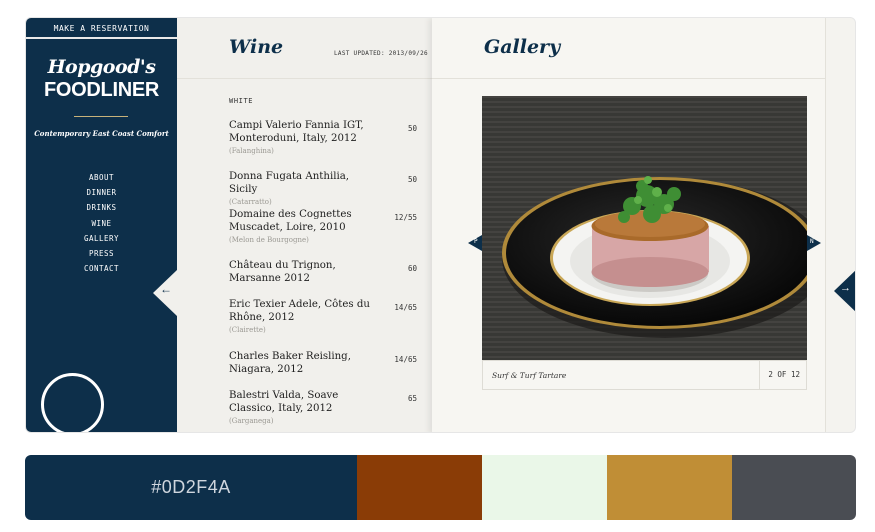 Image resolution: width=875 pixels, height=532 pixels. Describe the element at coordinates (840, 225) in the screenshot. I see `next-panel-edge` at that location.